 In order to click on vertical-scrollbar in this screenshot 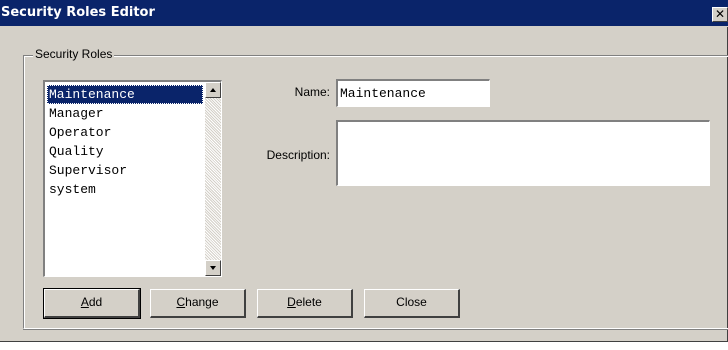, I will do `click(213, 179)`.